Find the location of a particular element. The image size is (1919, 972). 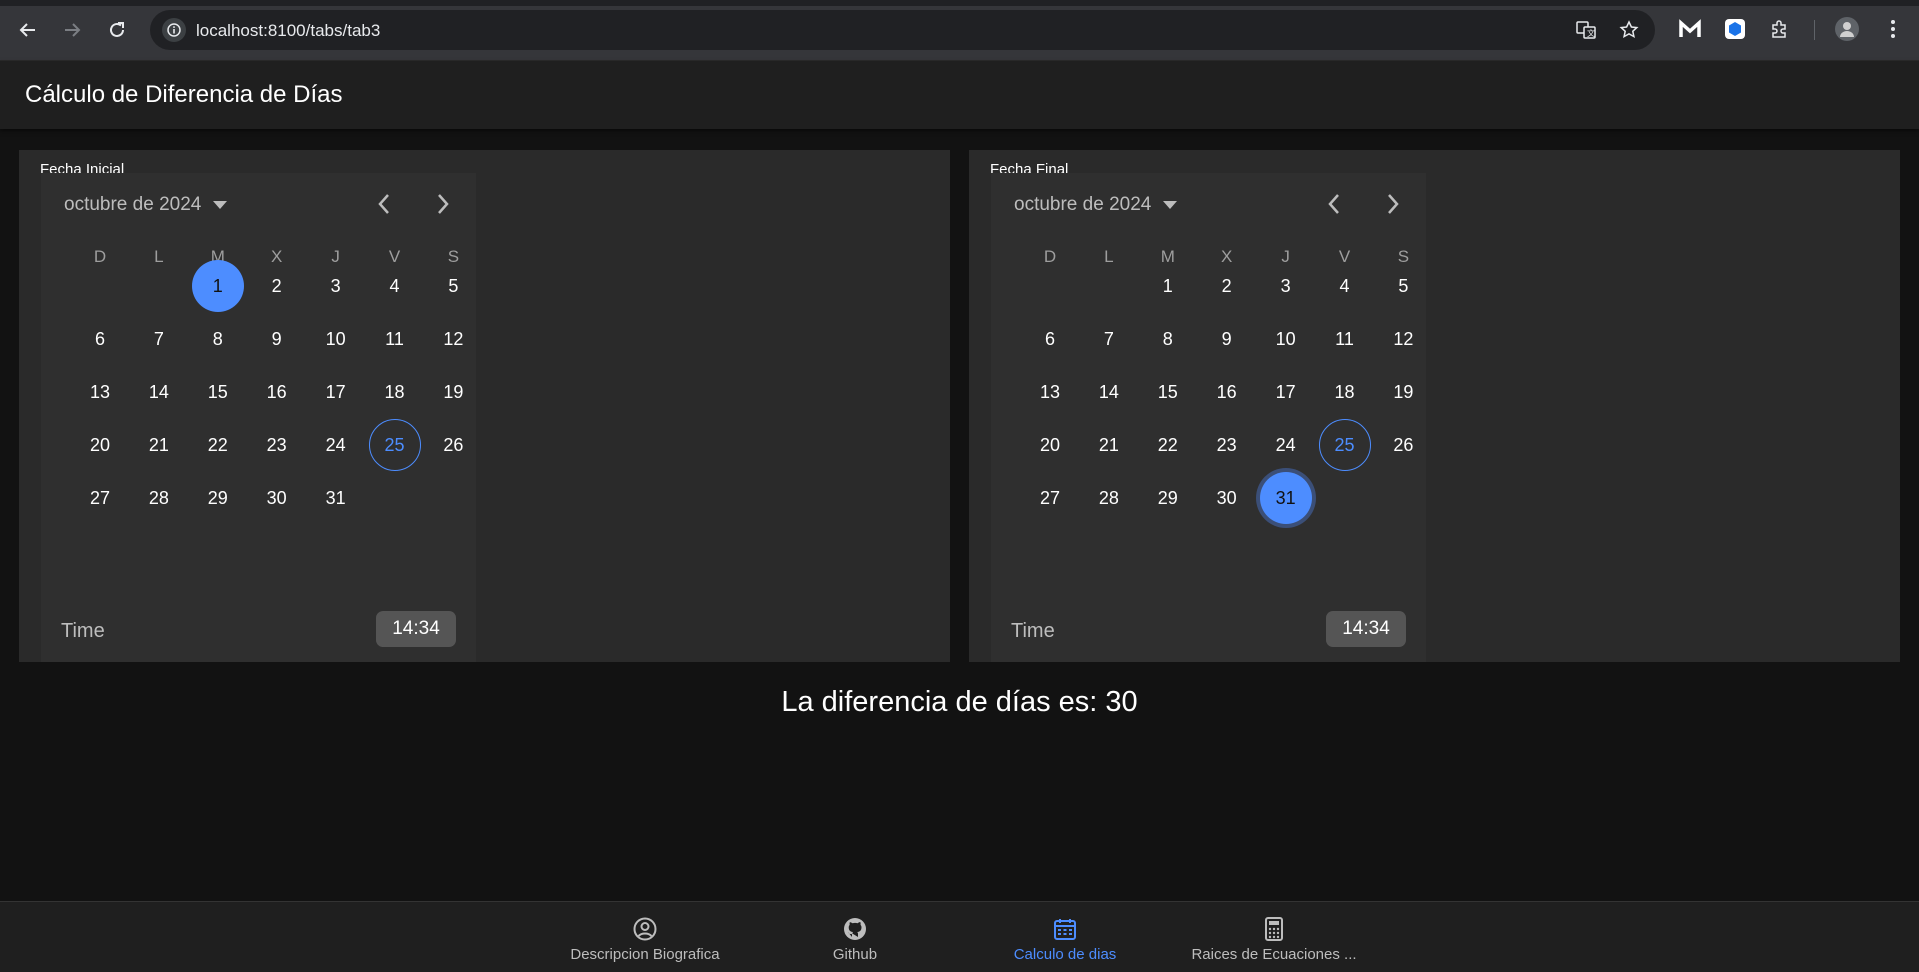

calendar-day-selected: 1 is located at coordinates (217, 286).